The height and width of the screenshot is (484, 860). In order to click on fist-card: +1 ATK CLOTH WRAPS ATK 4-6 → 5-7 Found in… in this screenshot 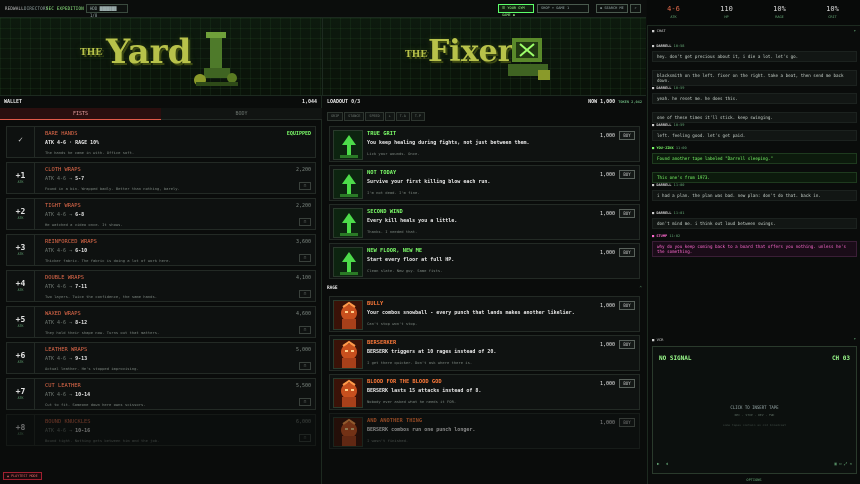, I will do `click(161, 178)`.